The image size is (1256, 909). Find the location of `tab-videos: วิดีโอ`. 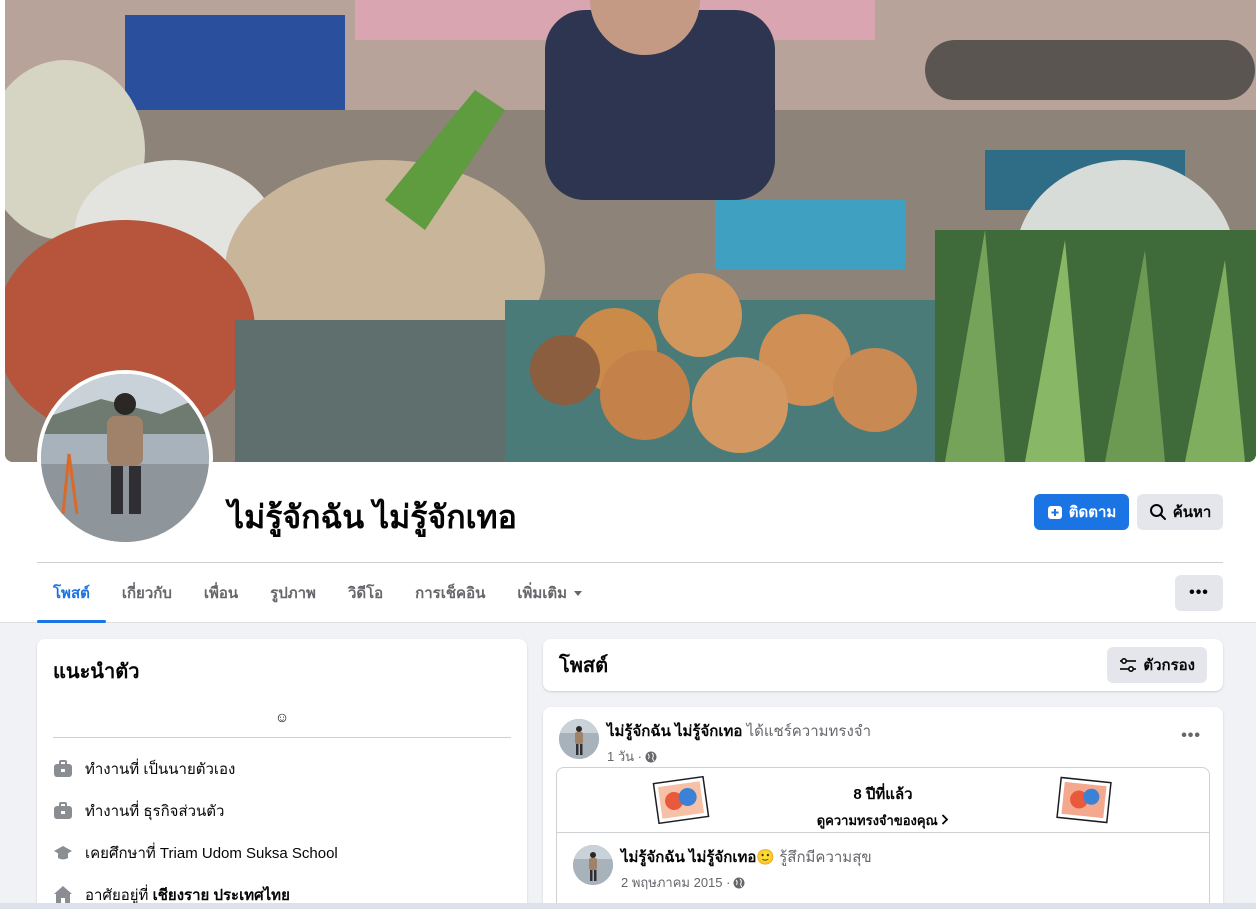

tab-videos: วิดีโอ is located at coordinates (365, 593).